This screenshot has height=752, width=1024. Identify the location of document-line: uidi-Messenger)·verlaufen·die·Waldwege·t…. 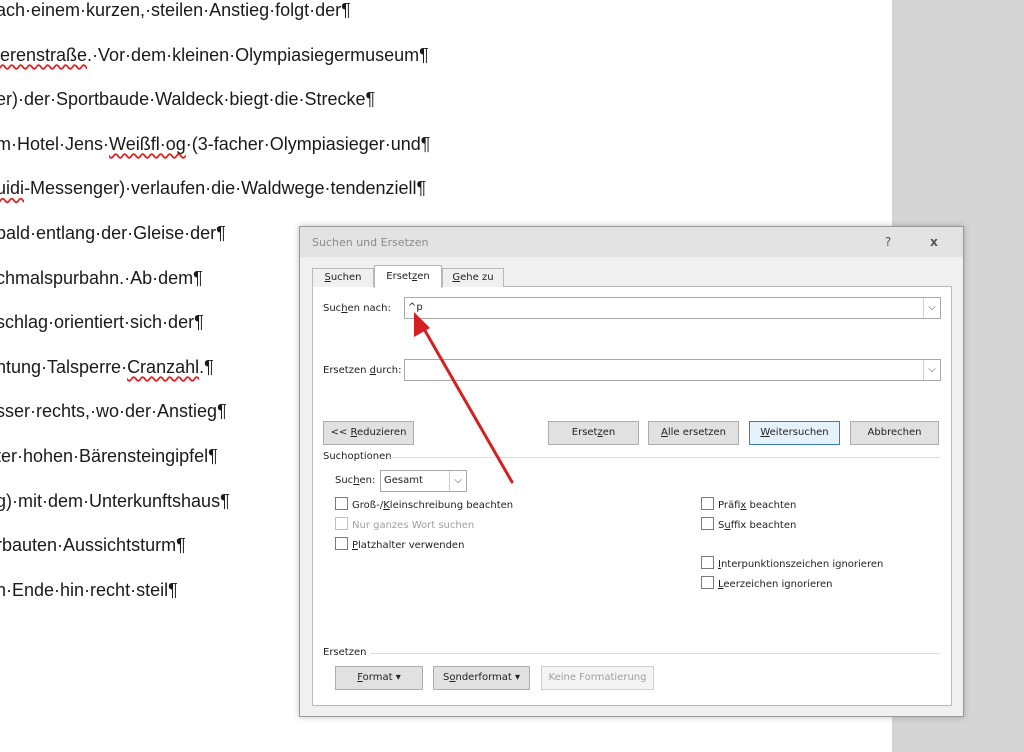
(213, 188).